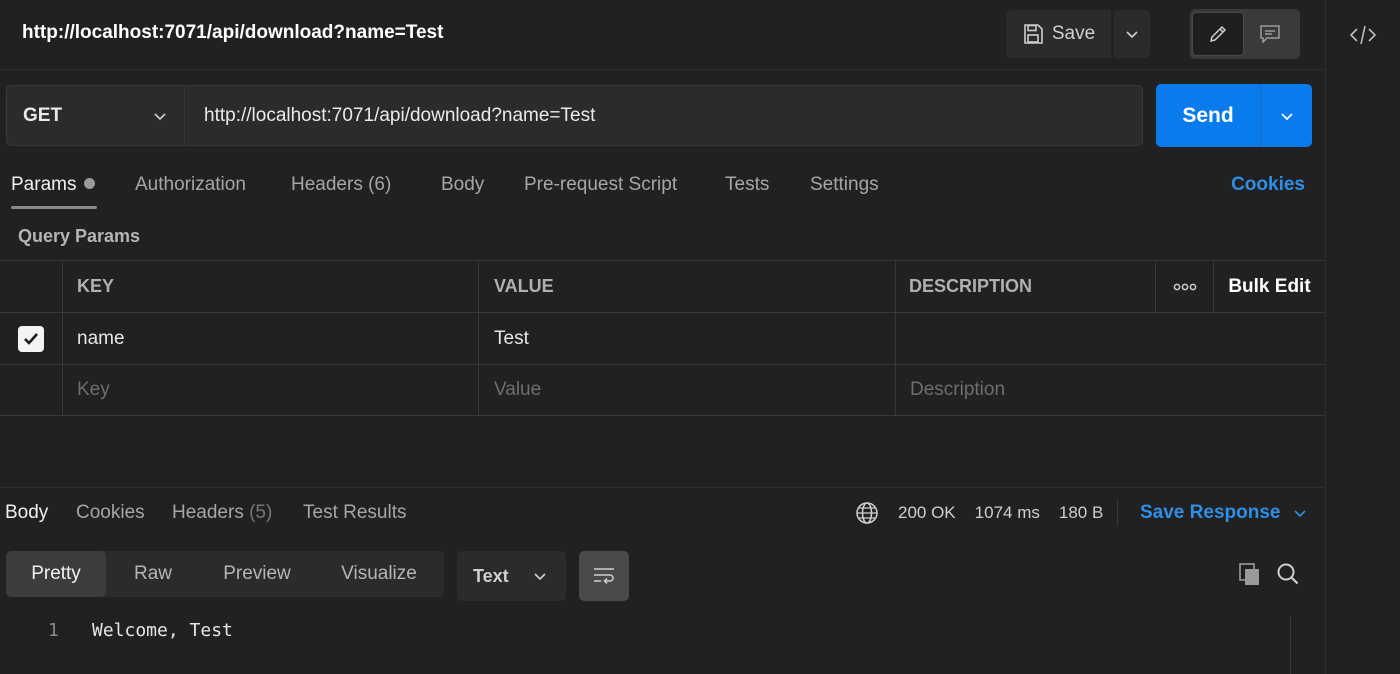  I want to click on header-check-cell, so click(31, 286).